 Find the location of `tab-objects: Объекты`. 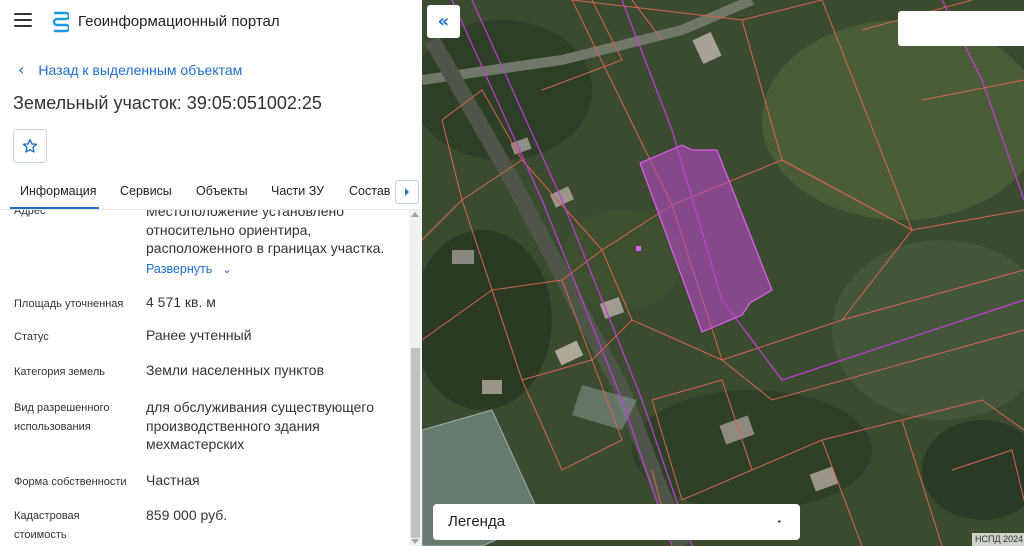

tab-objects: Объекты is located at coordinates (222, 191).